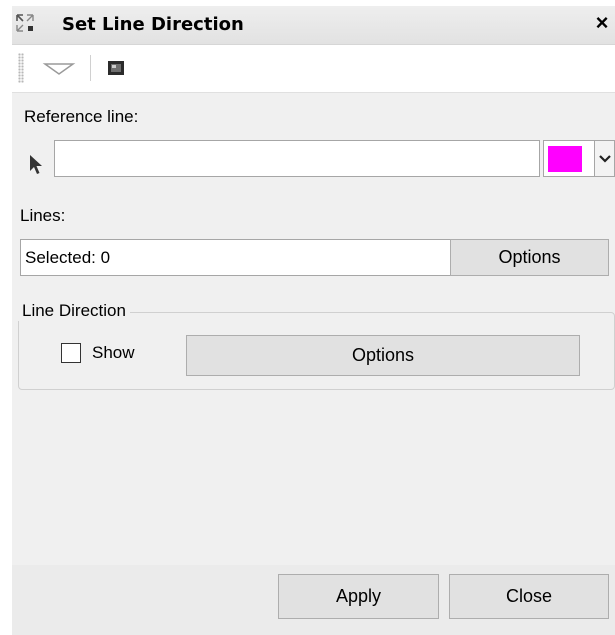 This screenshot has height=635, width=615. I want to click on line-direction-group-label: Line Direction, so click(74, 311).